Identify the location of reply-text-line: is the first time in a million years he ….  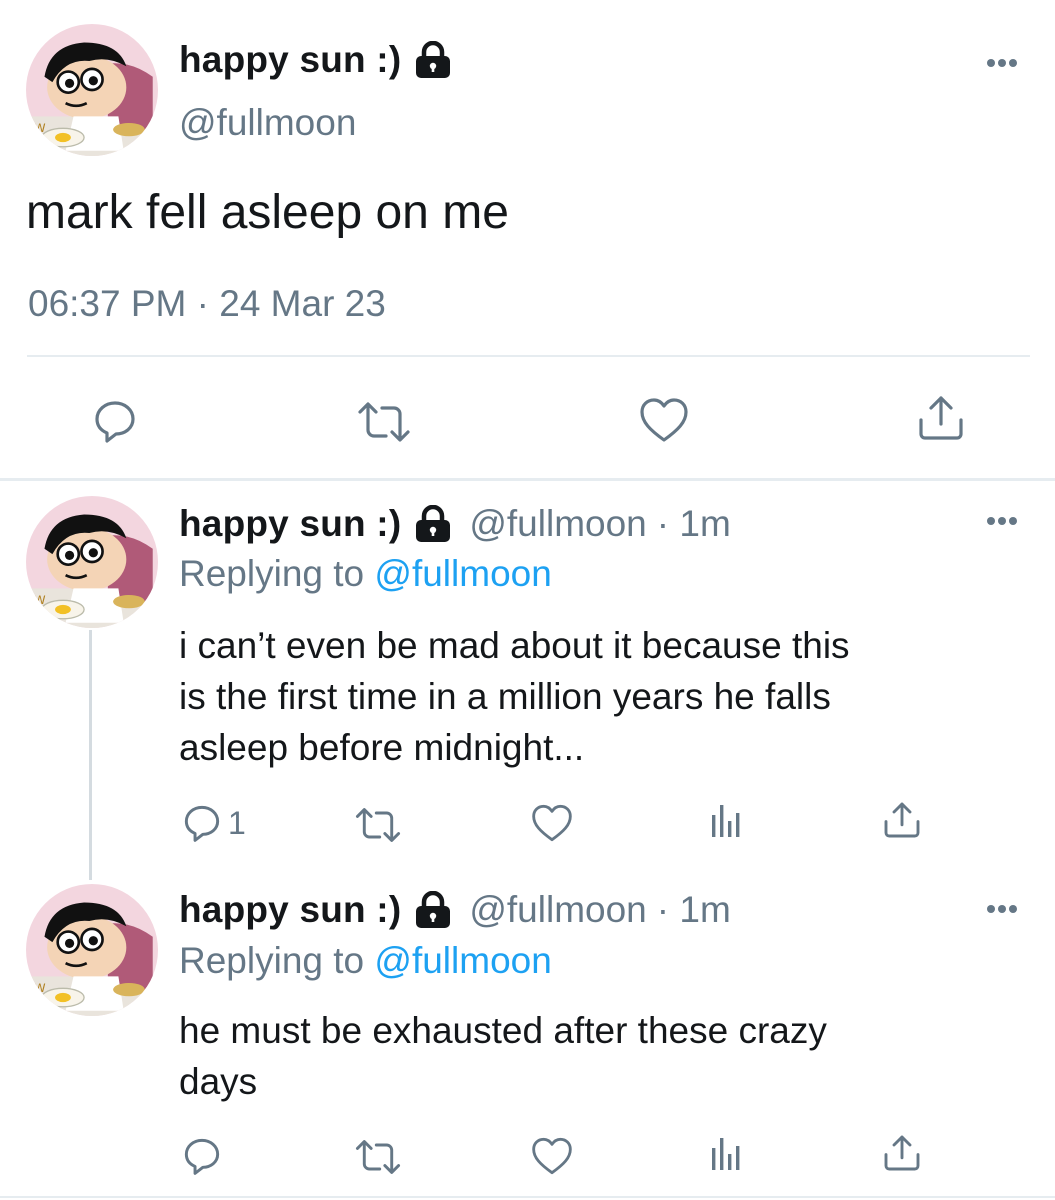
(505, 696).